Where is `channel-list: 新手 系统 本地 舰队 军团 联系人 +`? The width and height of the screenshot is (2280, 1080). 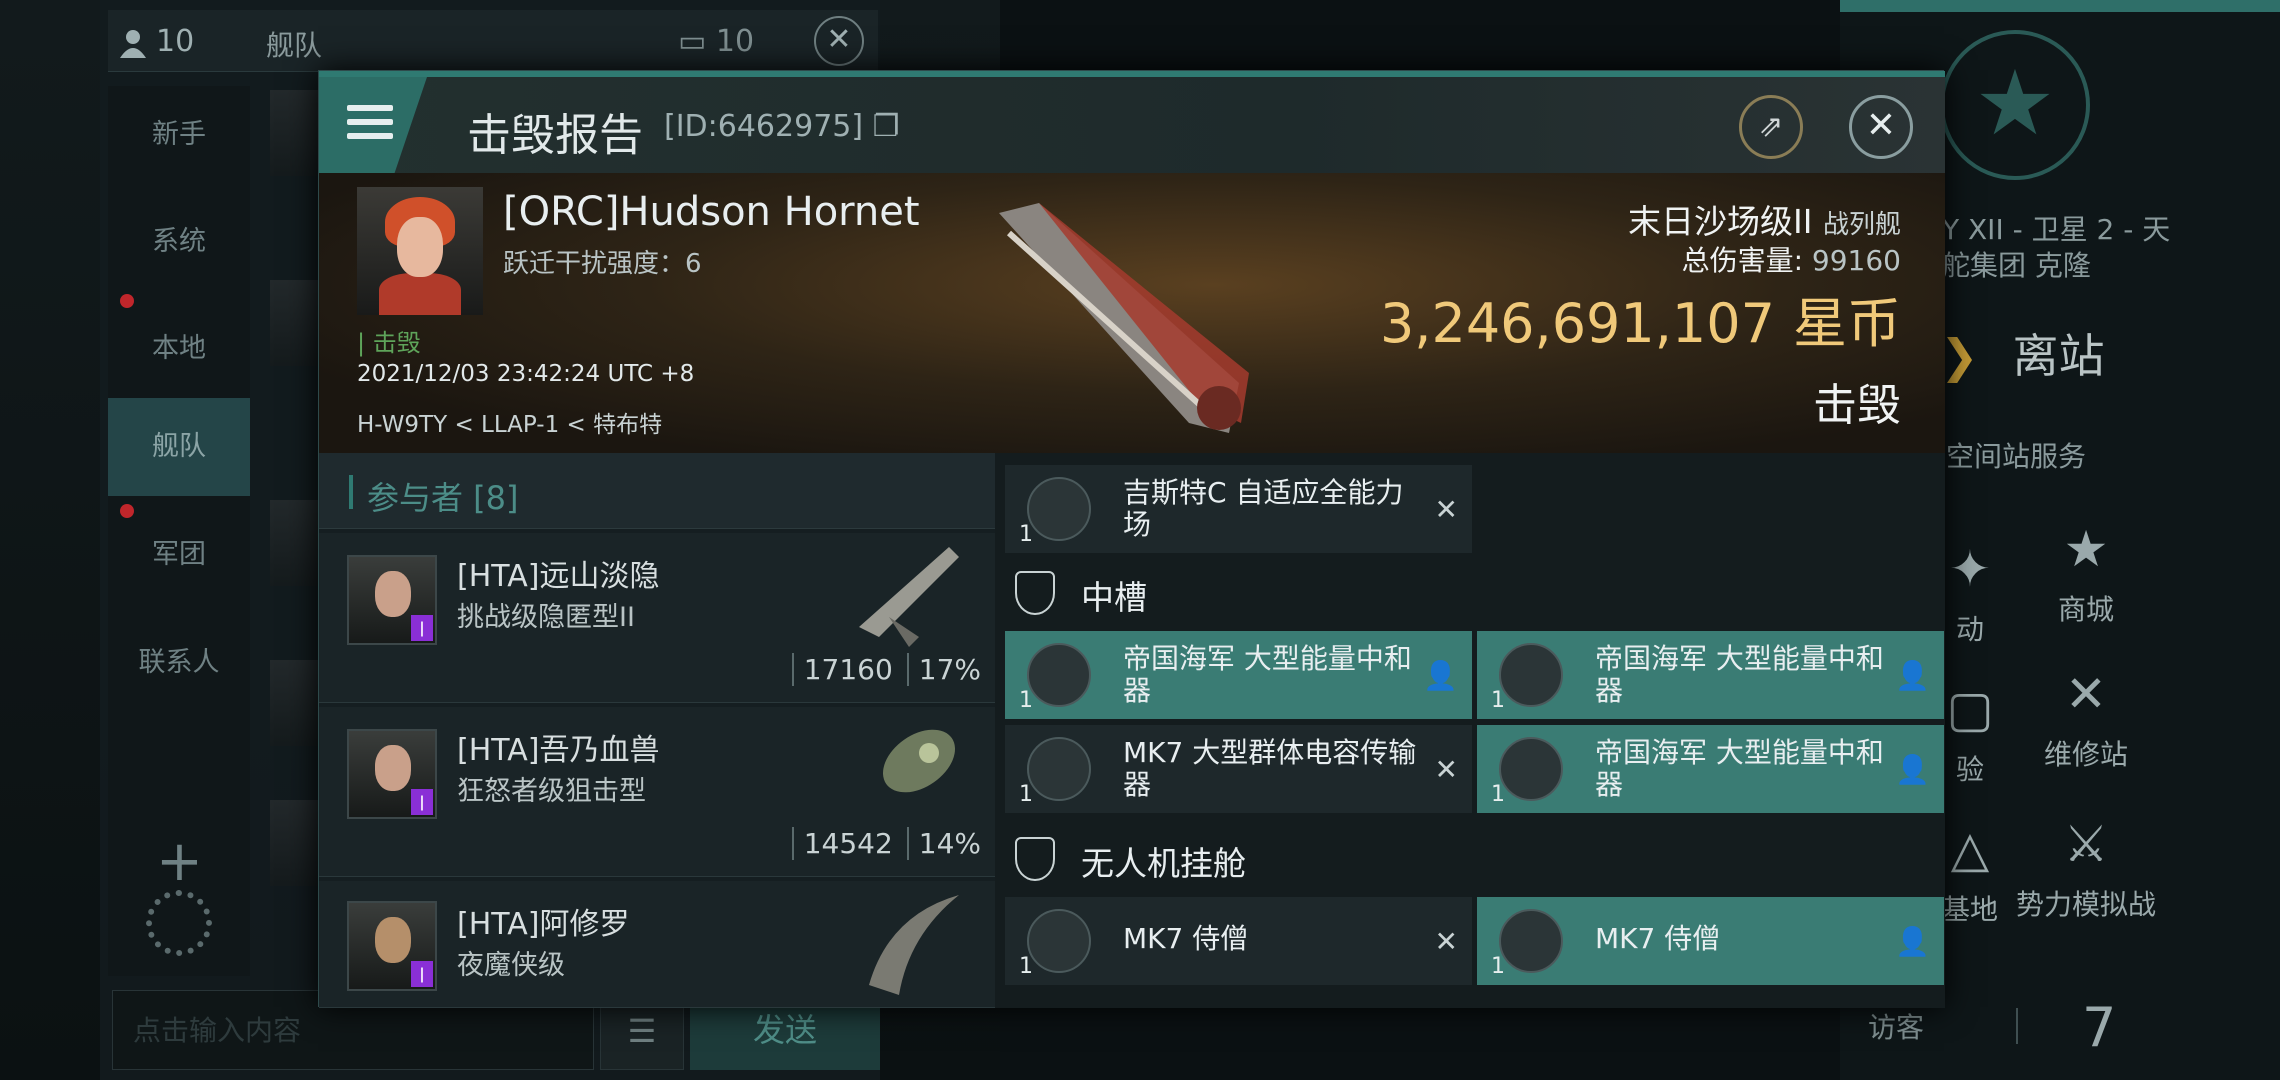
channel-list: 新手 系统 本地 舰队 军团 联系人 + is located at coordinates (179, 531).